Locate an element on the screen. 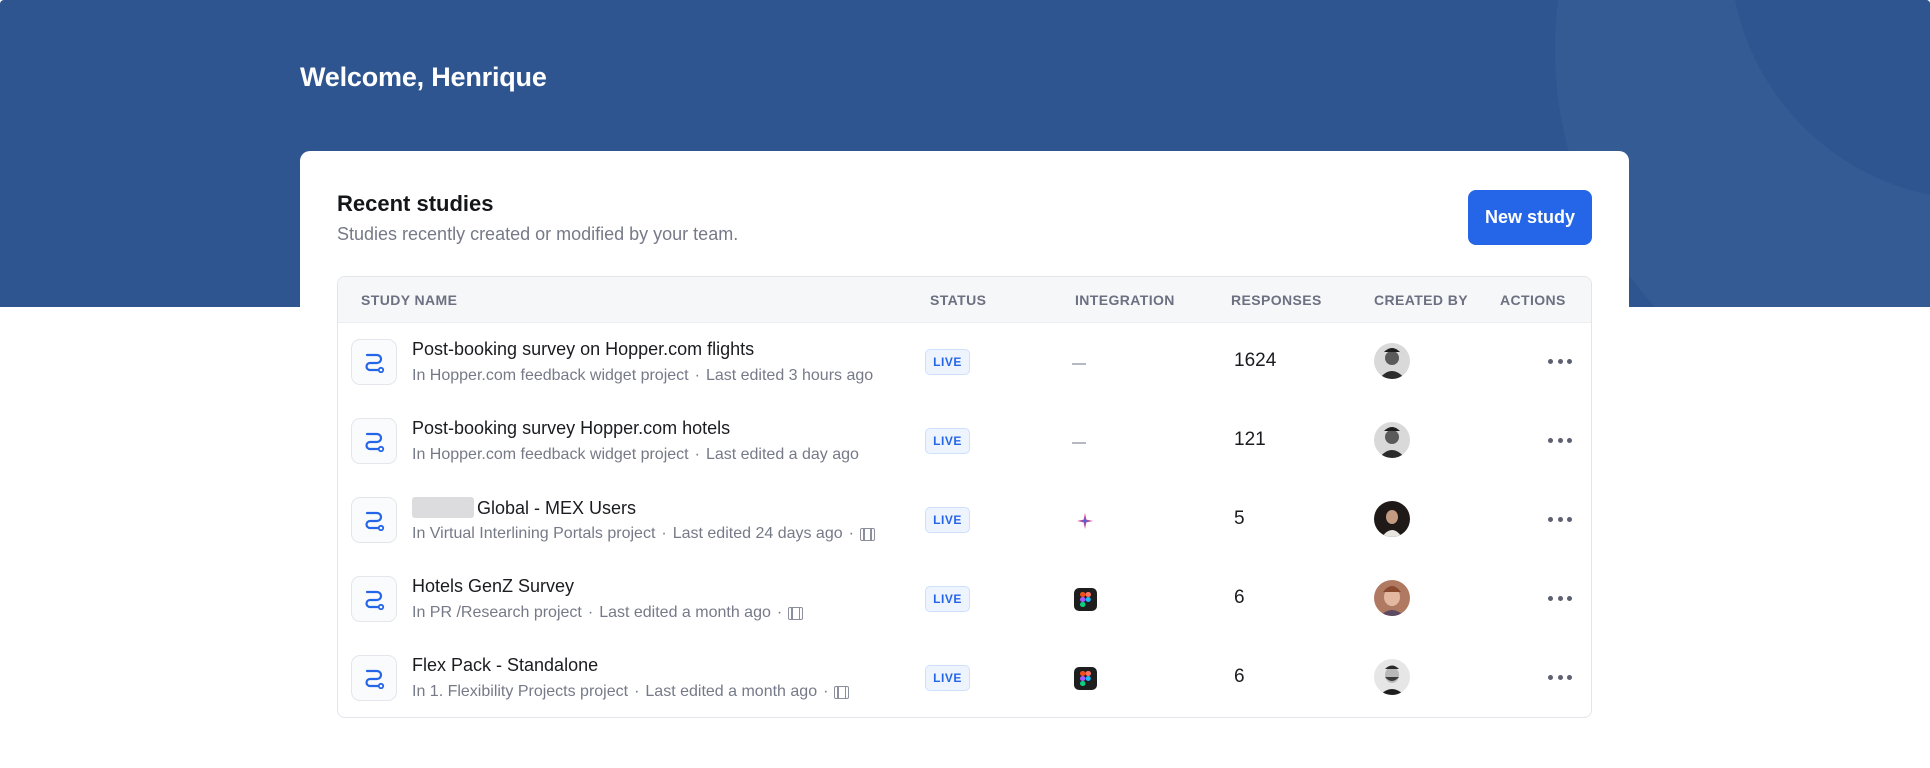  study-last-edited: Last edited 3 hours ago is located at coordinates (789, 375).